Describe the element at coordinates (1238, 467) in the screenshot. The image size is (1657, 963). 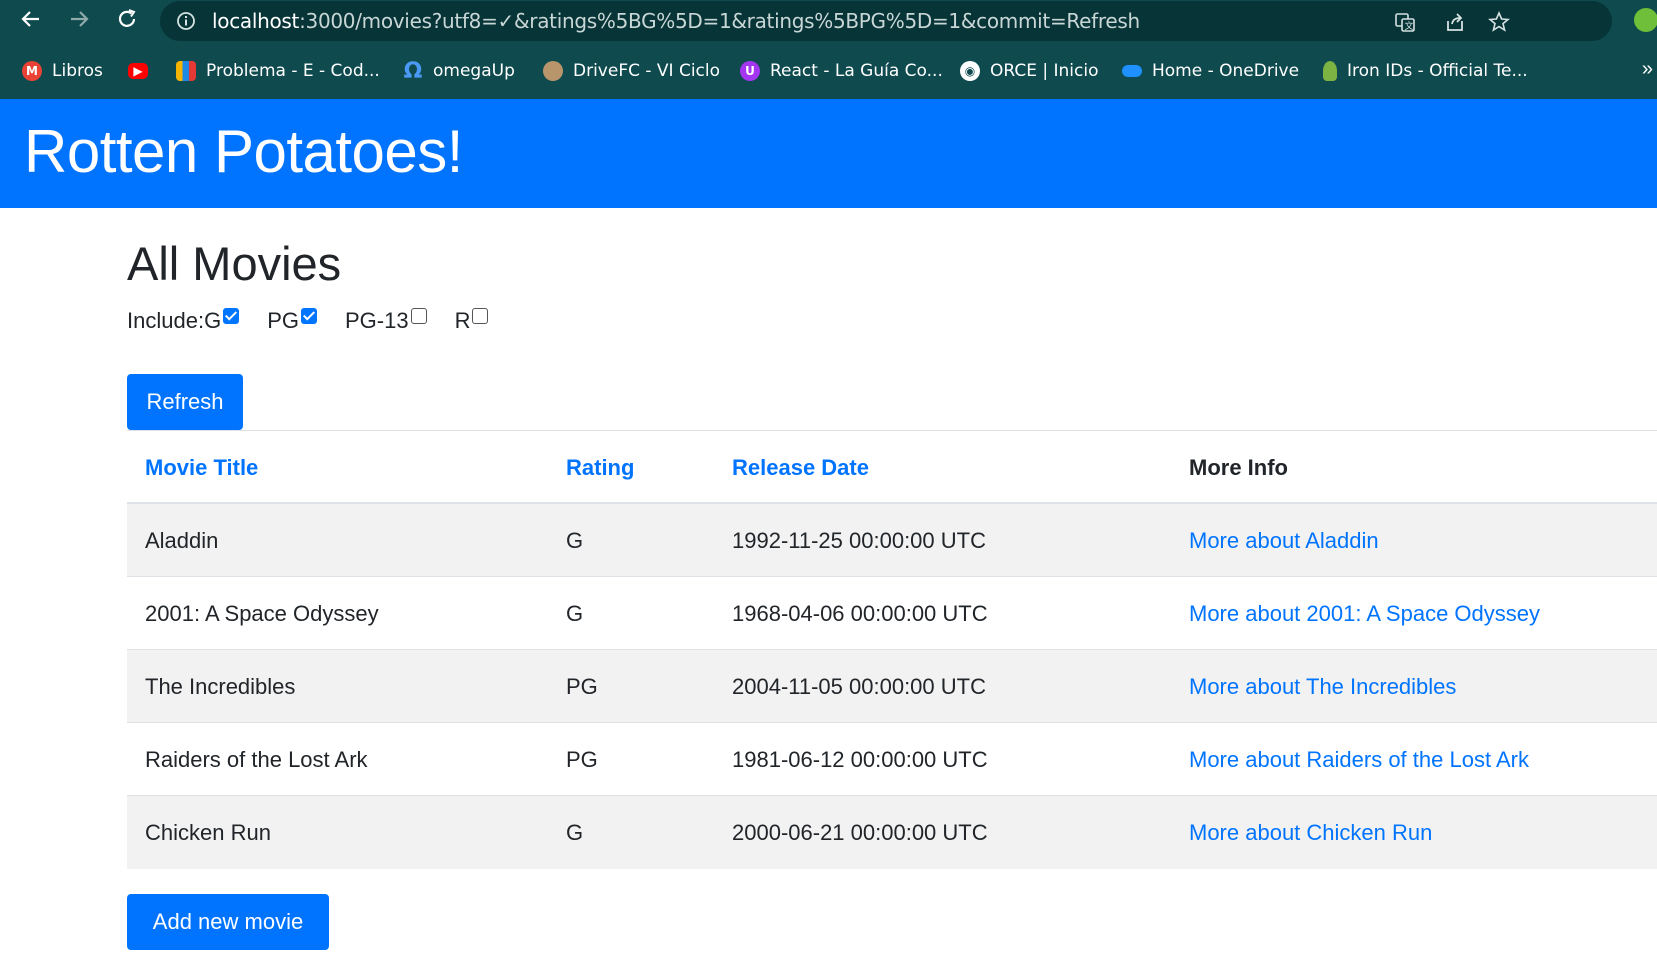
I see `more-info-header: More Info` at that location.